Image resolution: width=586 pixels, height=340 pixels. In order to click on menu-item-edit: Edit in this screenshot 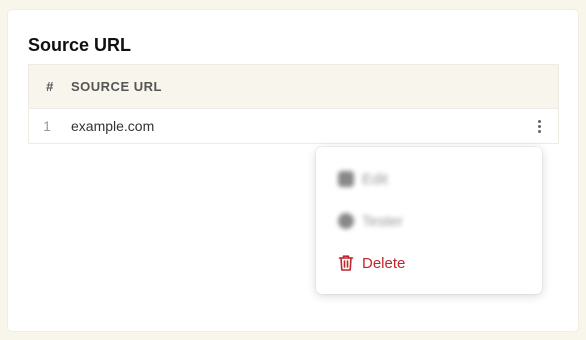, I will do `click(363, 179)`.